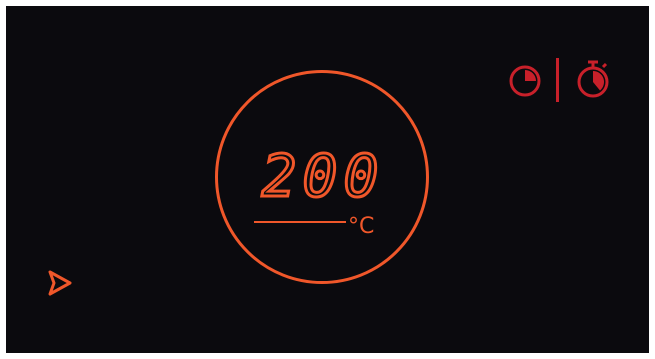  Describe the element at coordinates (593, 78) in the screenshot. I see `stopwatch-icon` at that location.